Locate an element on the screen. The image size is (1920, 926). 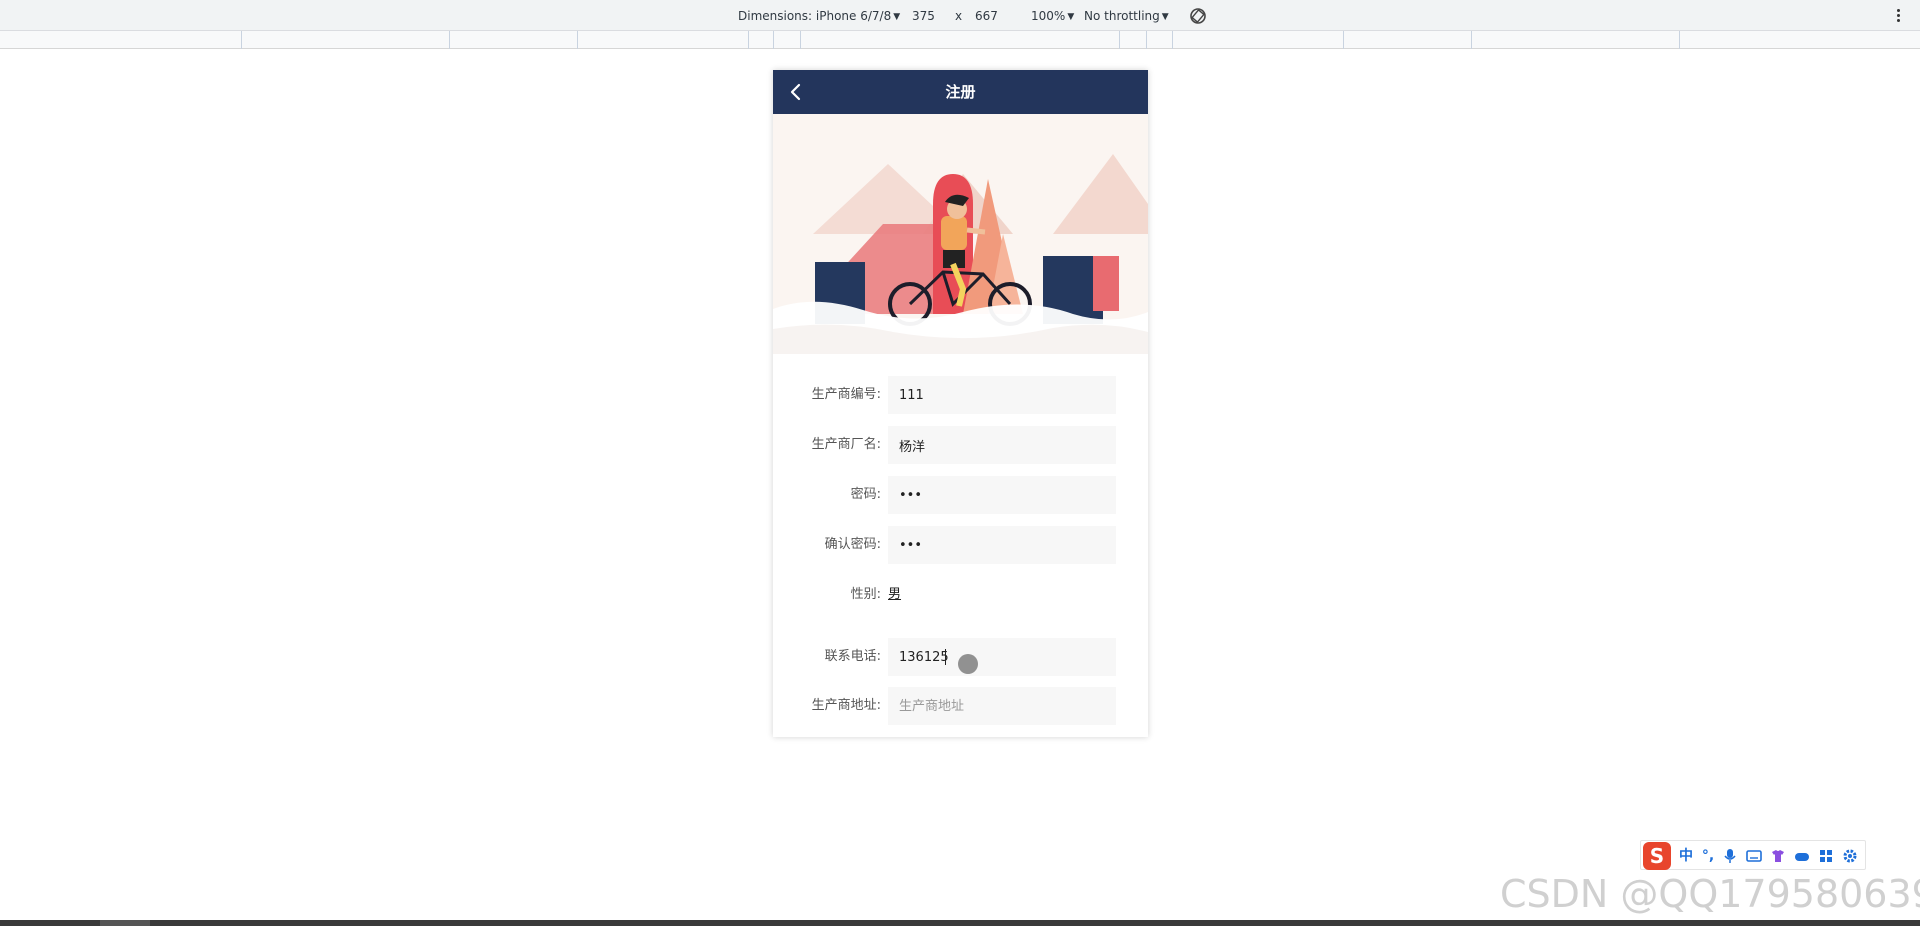
keyboard-icon is located at coordinates (1754, 856).